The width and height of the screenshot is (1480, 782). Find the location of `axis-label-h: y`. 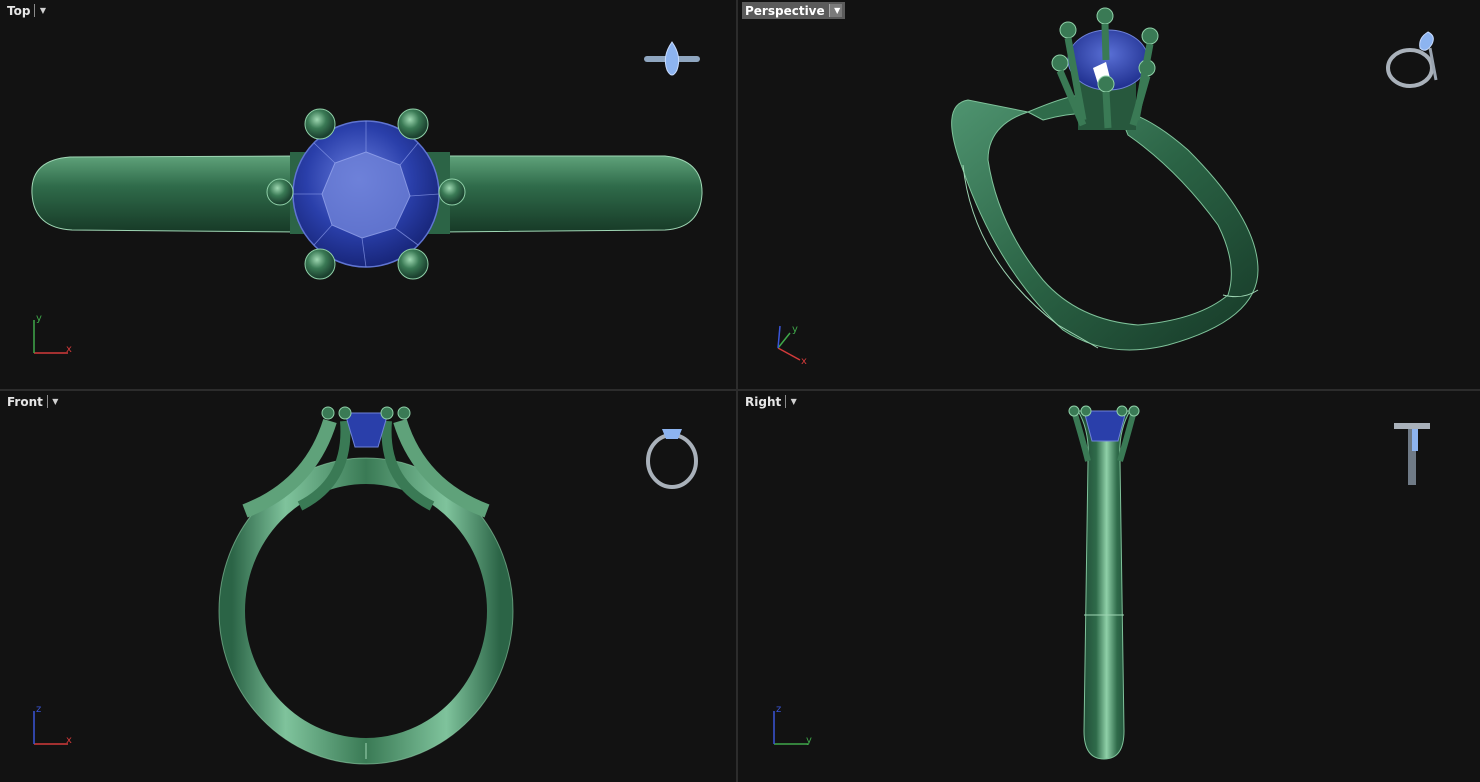

axis-label-h: y is located at coordinates (809, 740).